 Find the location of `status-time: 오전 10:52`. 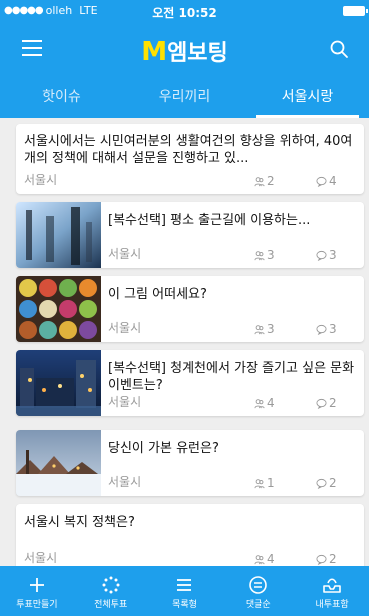

status-time: 오전 10:52 is located at coordinates (184, 13).